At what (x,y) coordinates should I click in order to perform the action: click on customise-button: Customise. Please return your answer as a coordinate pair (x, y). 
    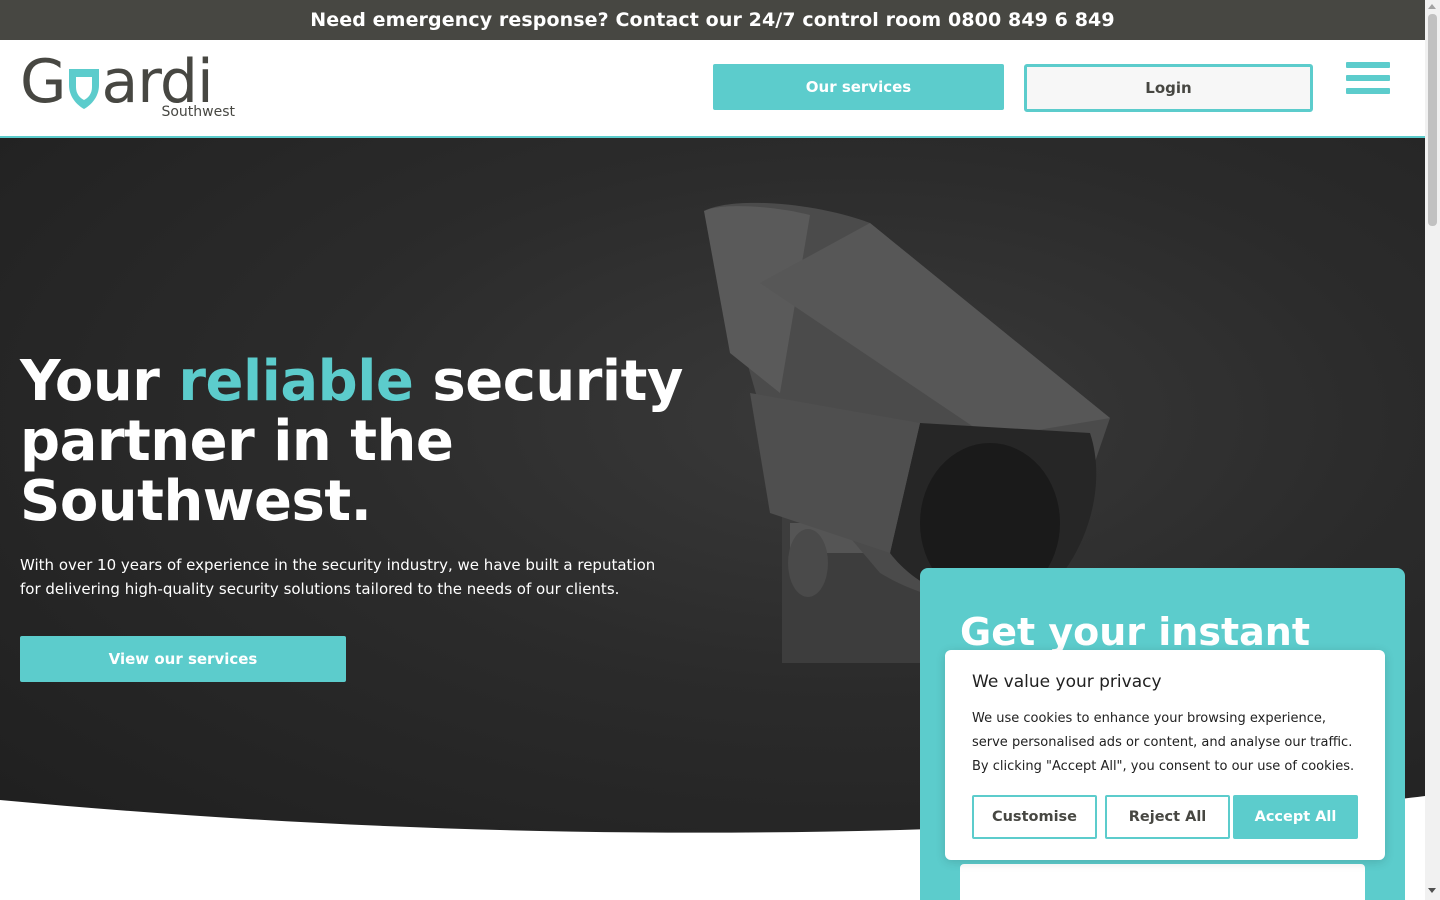
    Looking at the image, I should click on (1034, 817).